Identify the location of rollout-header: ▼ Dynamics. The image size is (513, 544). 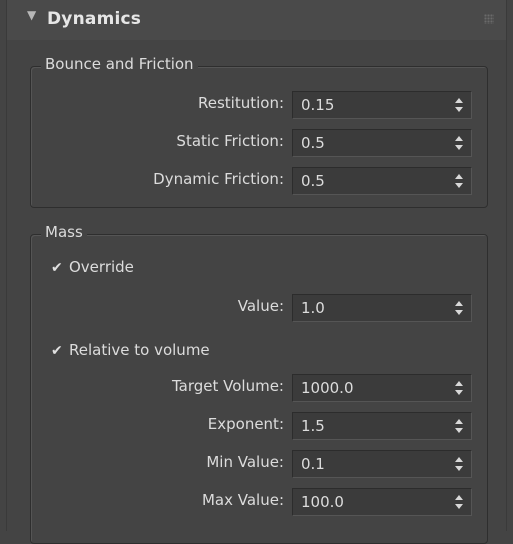
(256, 20).